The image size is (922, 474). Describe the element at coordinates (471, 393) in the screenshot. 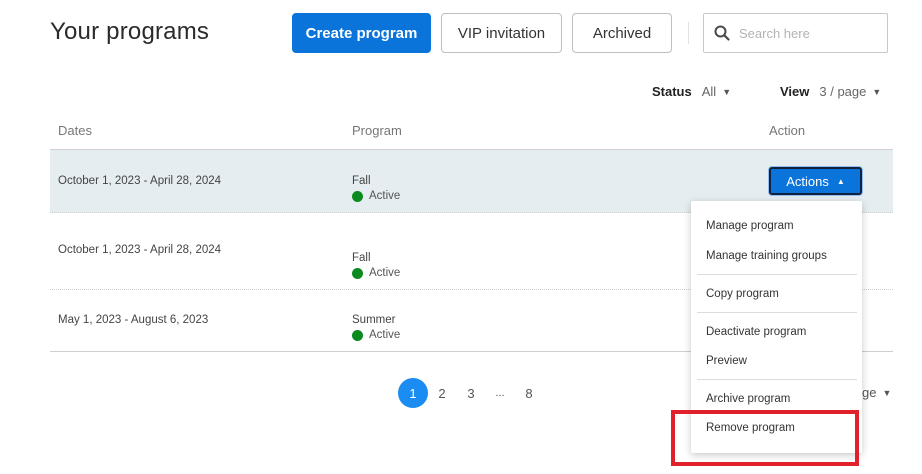

I see `pagination-page-3: 3` at that location.